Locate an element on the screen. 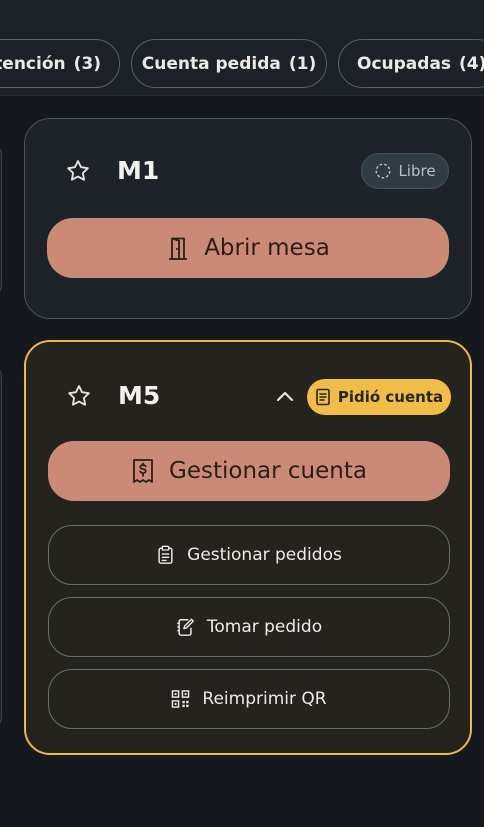 This screenshot has width=484, height=827. reprint-qr-button: Reimprimir QR is located at coordinates (249, 699).